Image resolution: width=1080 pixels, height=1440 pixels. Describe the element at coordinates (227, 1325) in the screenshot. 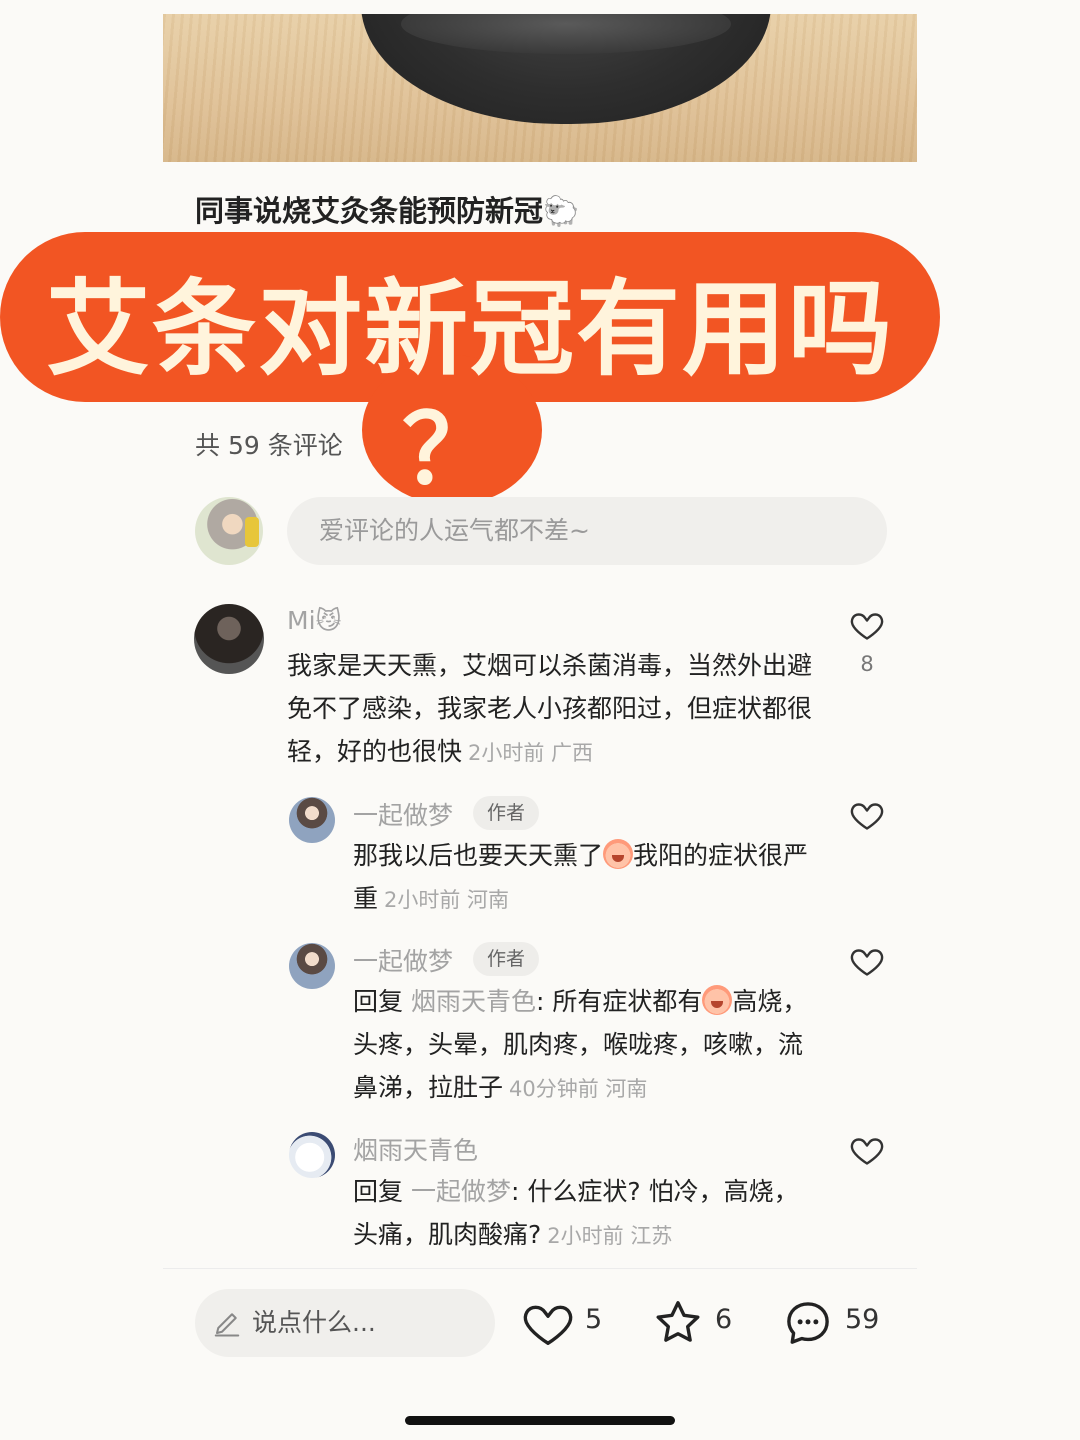

I see `pencil-icon` at that location.